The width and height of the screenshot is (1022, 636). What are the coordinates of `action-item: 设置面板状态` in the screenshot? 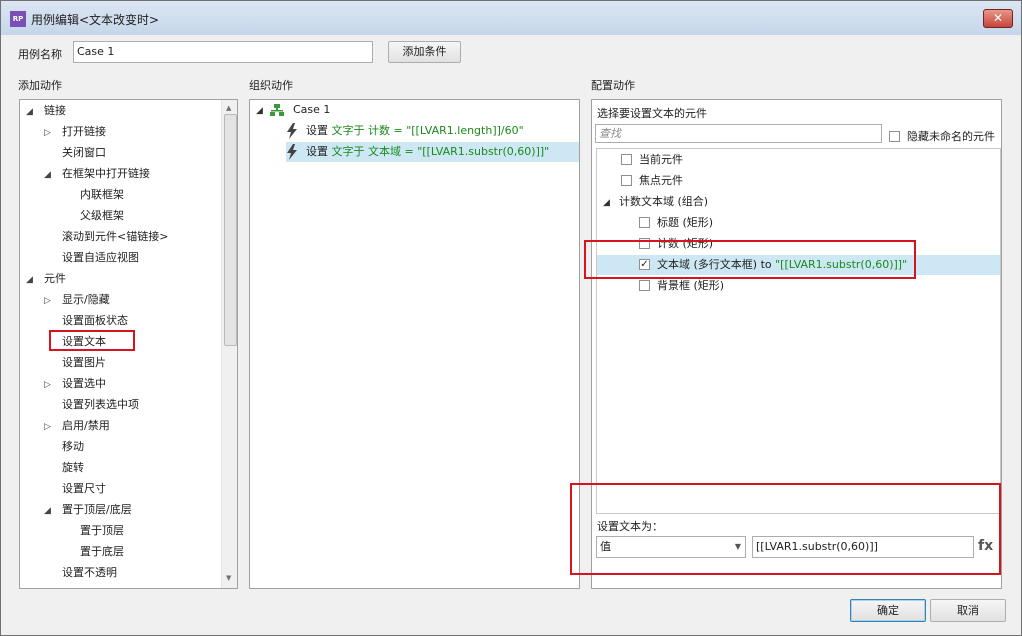 It's located at (86, 321).